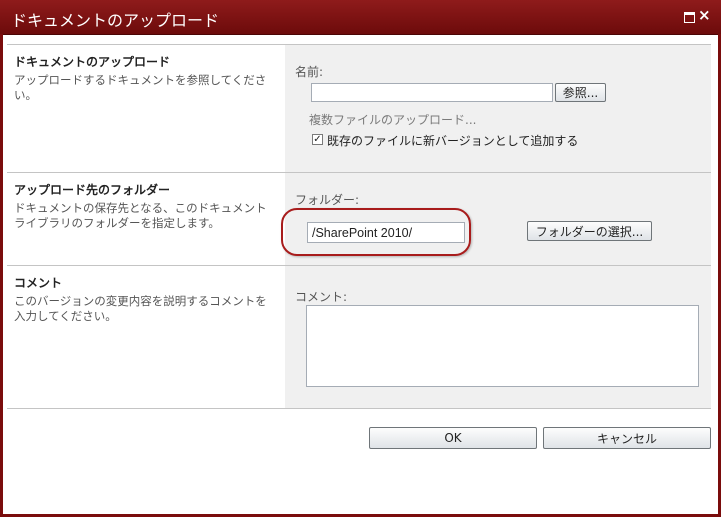 This screenshot has width=721, height=517. I want to click on dialog-titlebar: ドキュメントのアップロード ×, so click(360, 17).